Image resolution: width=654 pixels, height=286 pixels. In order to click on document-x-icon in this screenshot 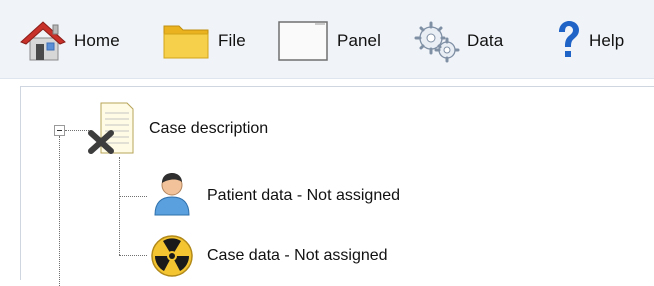, I will do `click(111, 128)`.